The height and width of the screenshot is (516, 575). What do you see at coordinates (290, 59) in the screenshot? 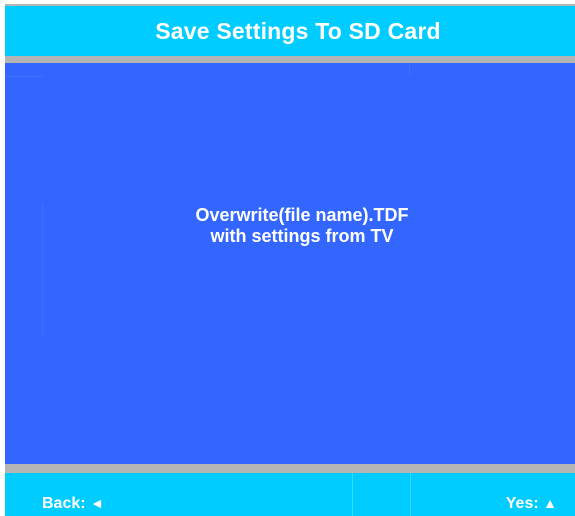
I see `title-divider` at bounding box center [290, 59].